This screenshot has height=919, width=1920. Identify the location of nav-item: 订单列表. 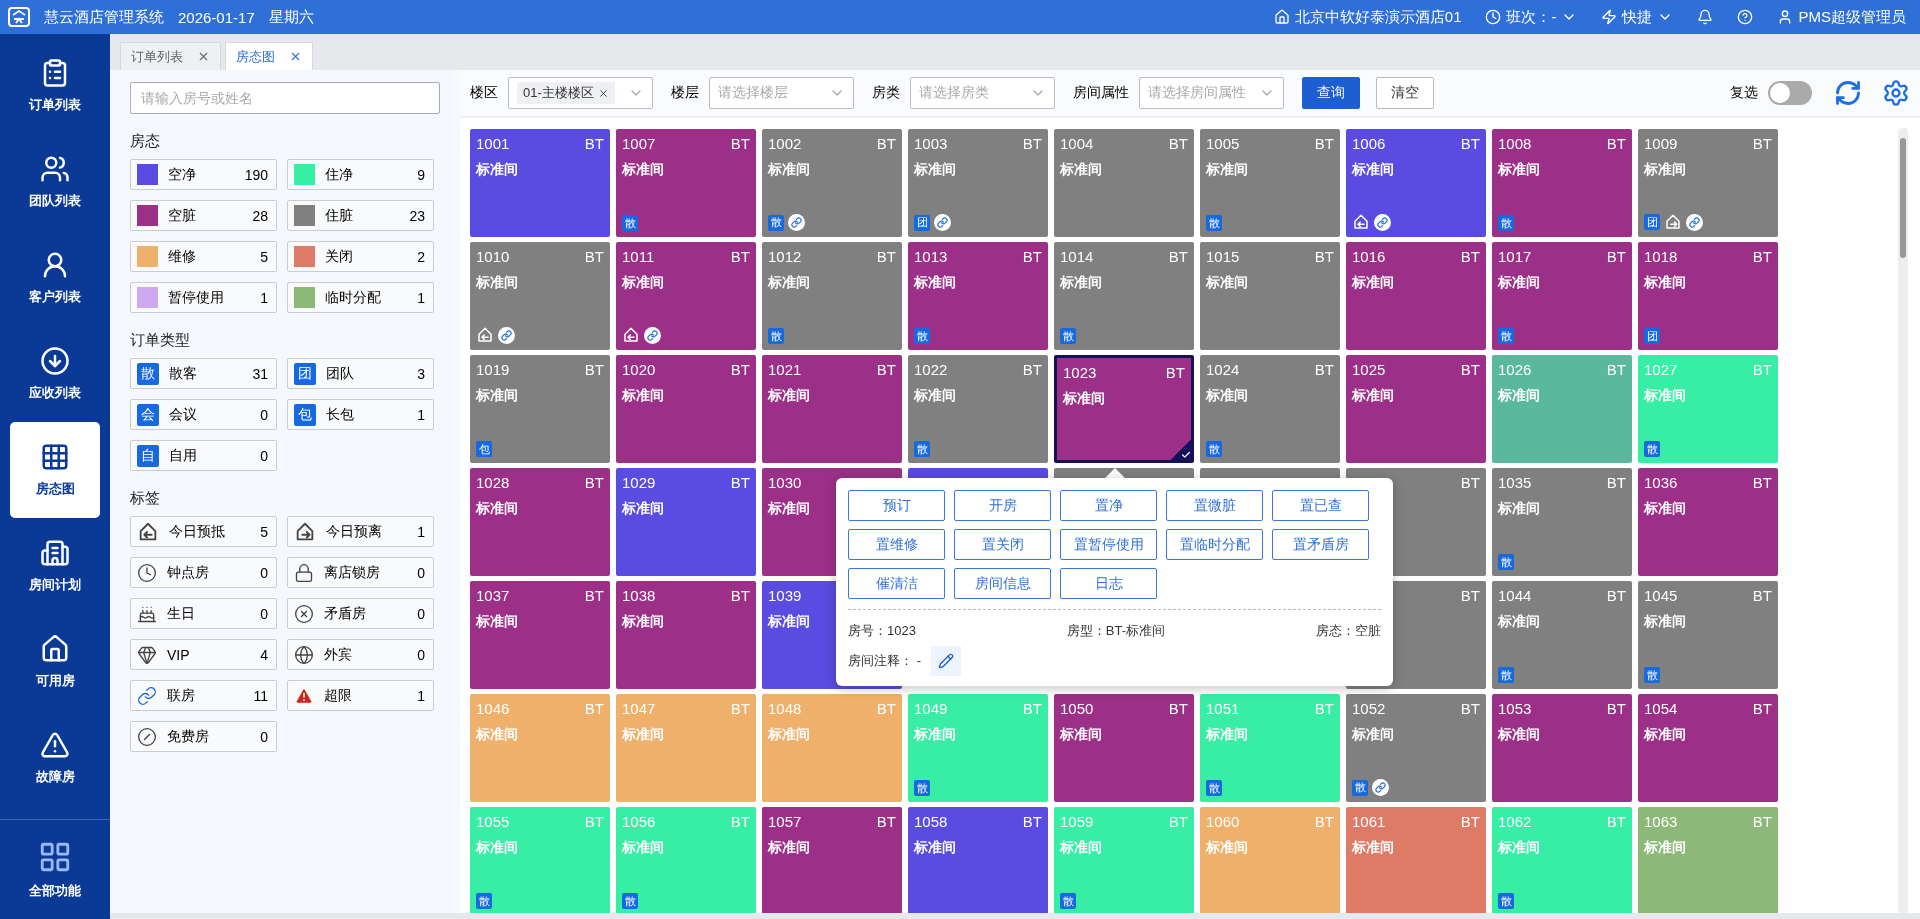
(55, 86).